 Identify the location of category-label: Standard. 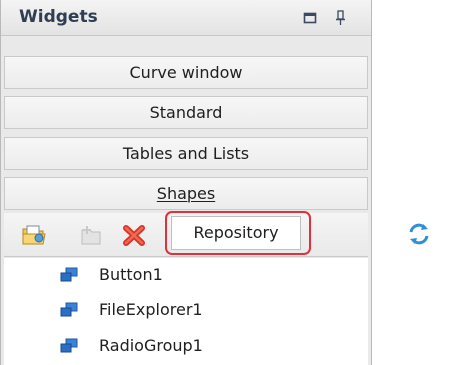
(186, 112).